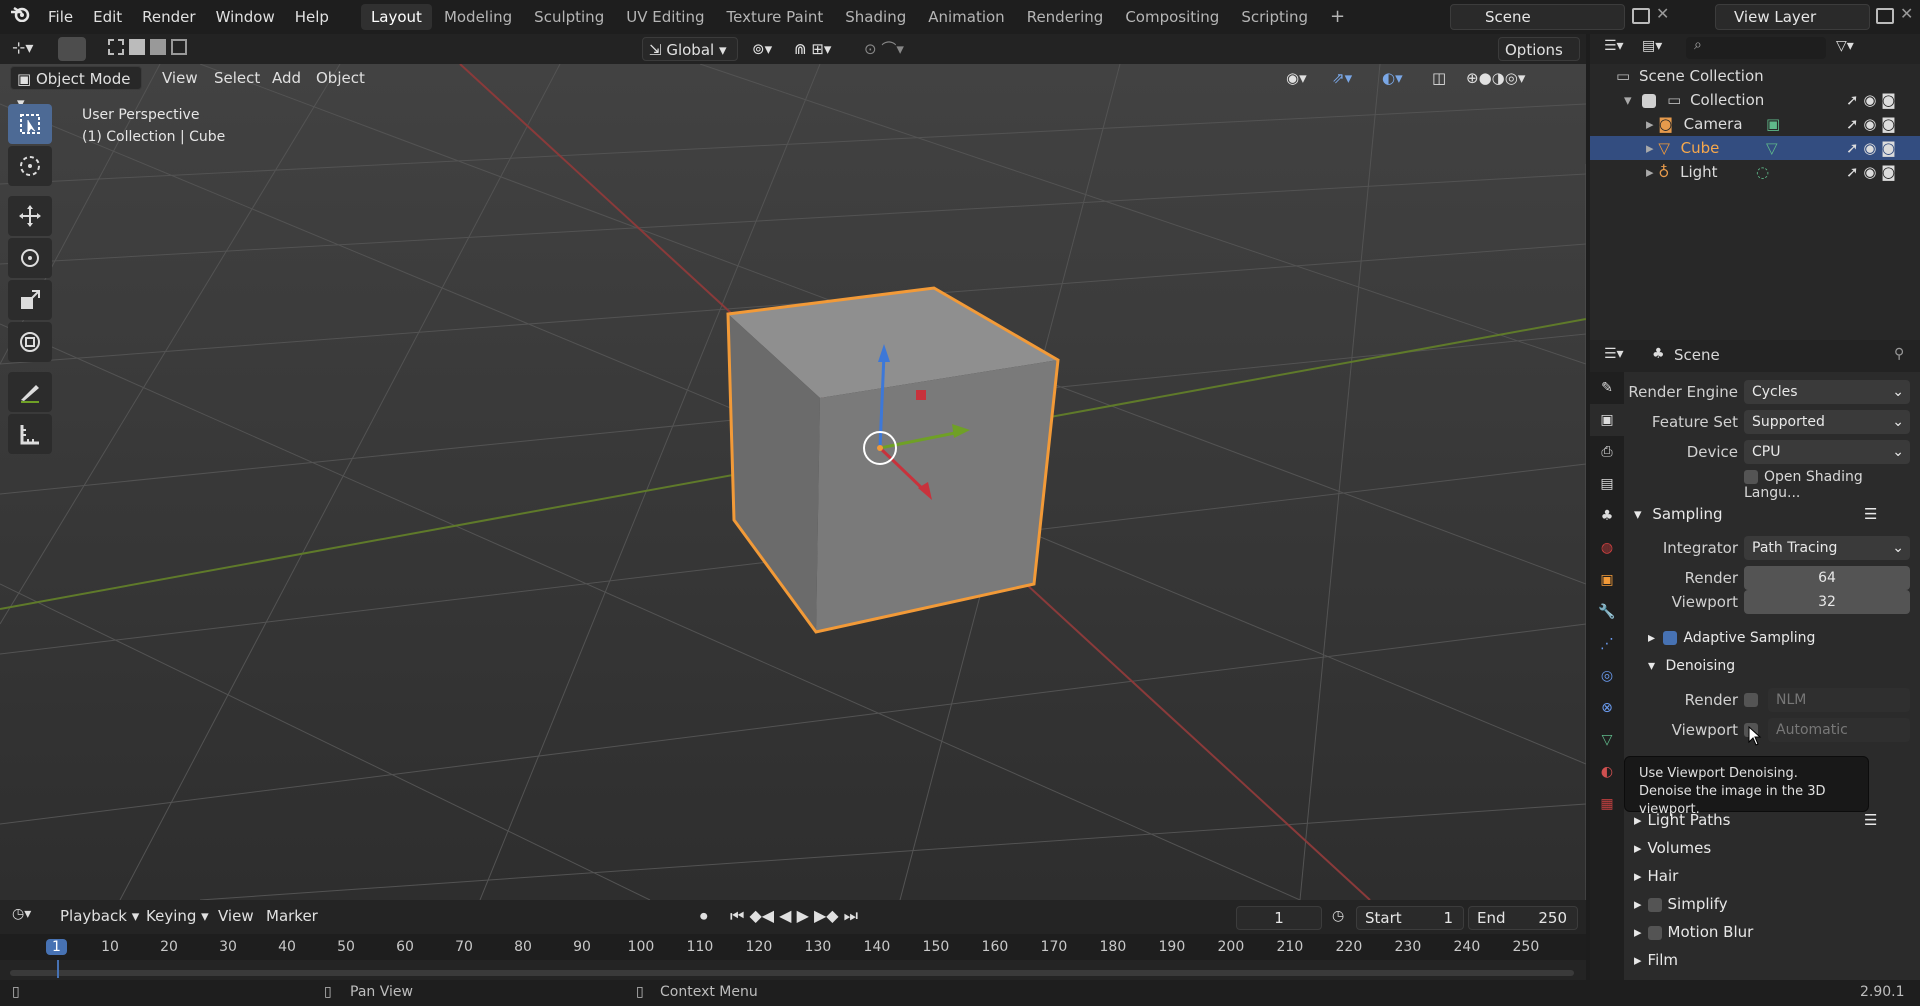 Image resolution: width=1920 pixels, height=1006 pixels. What do you see at coordinates (1772, 960) in the screenshot?
I see `film-panel-header: ▸ Film` at bounding box center [1772, 960].